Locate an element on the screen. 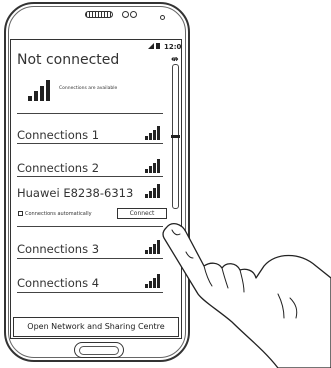  connection-item-4: Connections 4 is located at coordinates (96, 280).